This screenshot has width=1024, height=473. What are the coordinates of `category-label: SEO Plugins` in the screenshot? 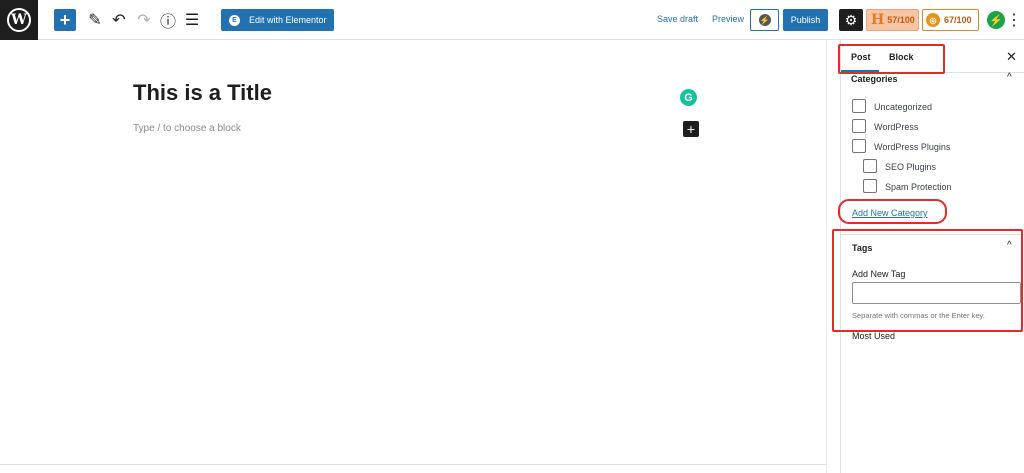 It's located at (911, 167).